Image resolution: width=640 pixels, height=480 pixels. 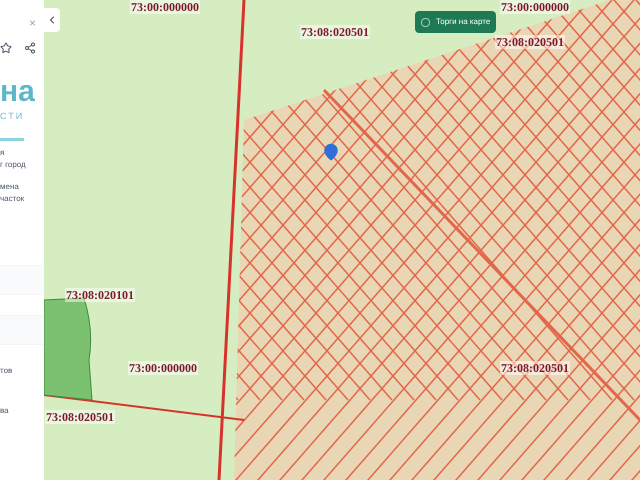 What do you see at coordinates (100, 295) in the screenshot?
I see `parcel-number-label: 73:08:020101` at bounding box center [100, 295].